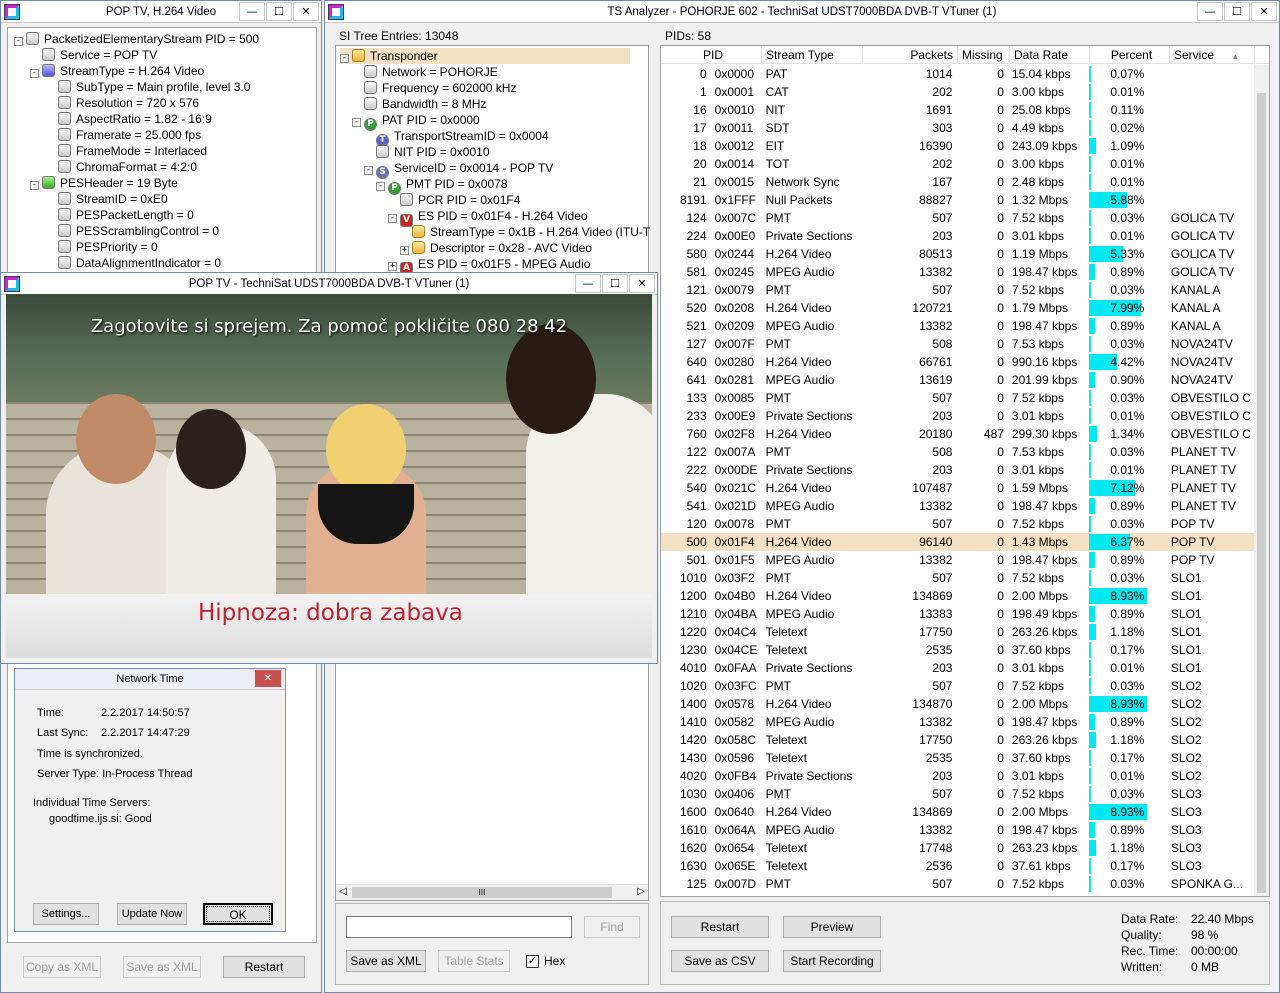 Image resolution: width=1280 pixels, height=993 pixels. Describe the element at coordinates (958, 524) in the screenshot. I see `table-row: 120 0x0078 PMT 507 0 7.52 kbps 0.03% POP TV` at that location.